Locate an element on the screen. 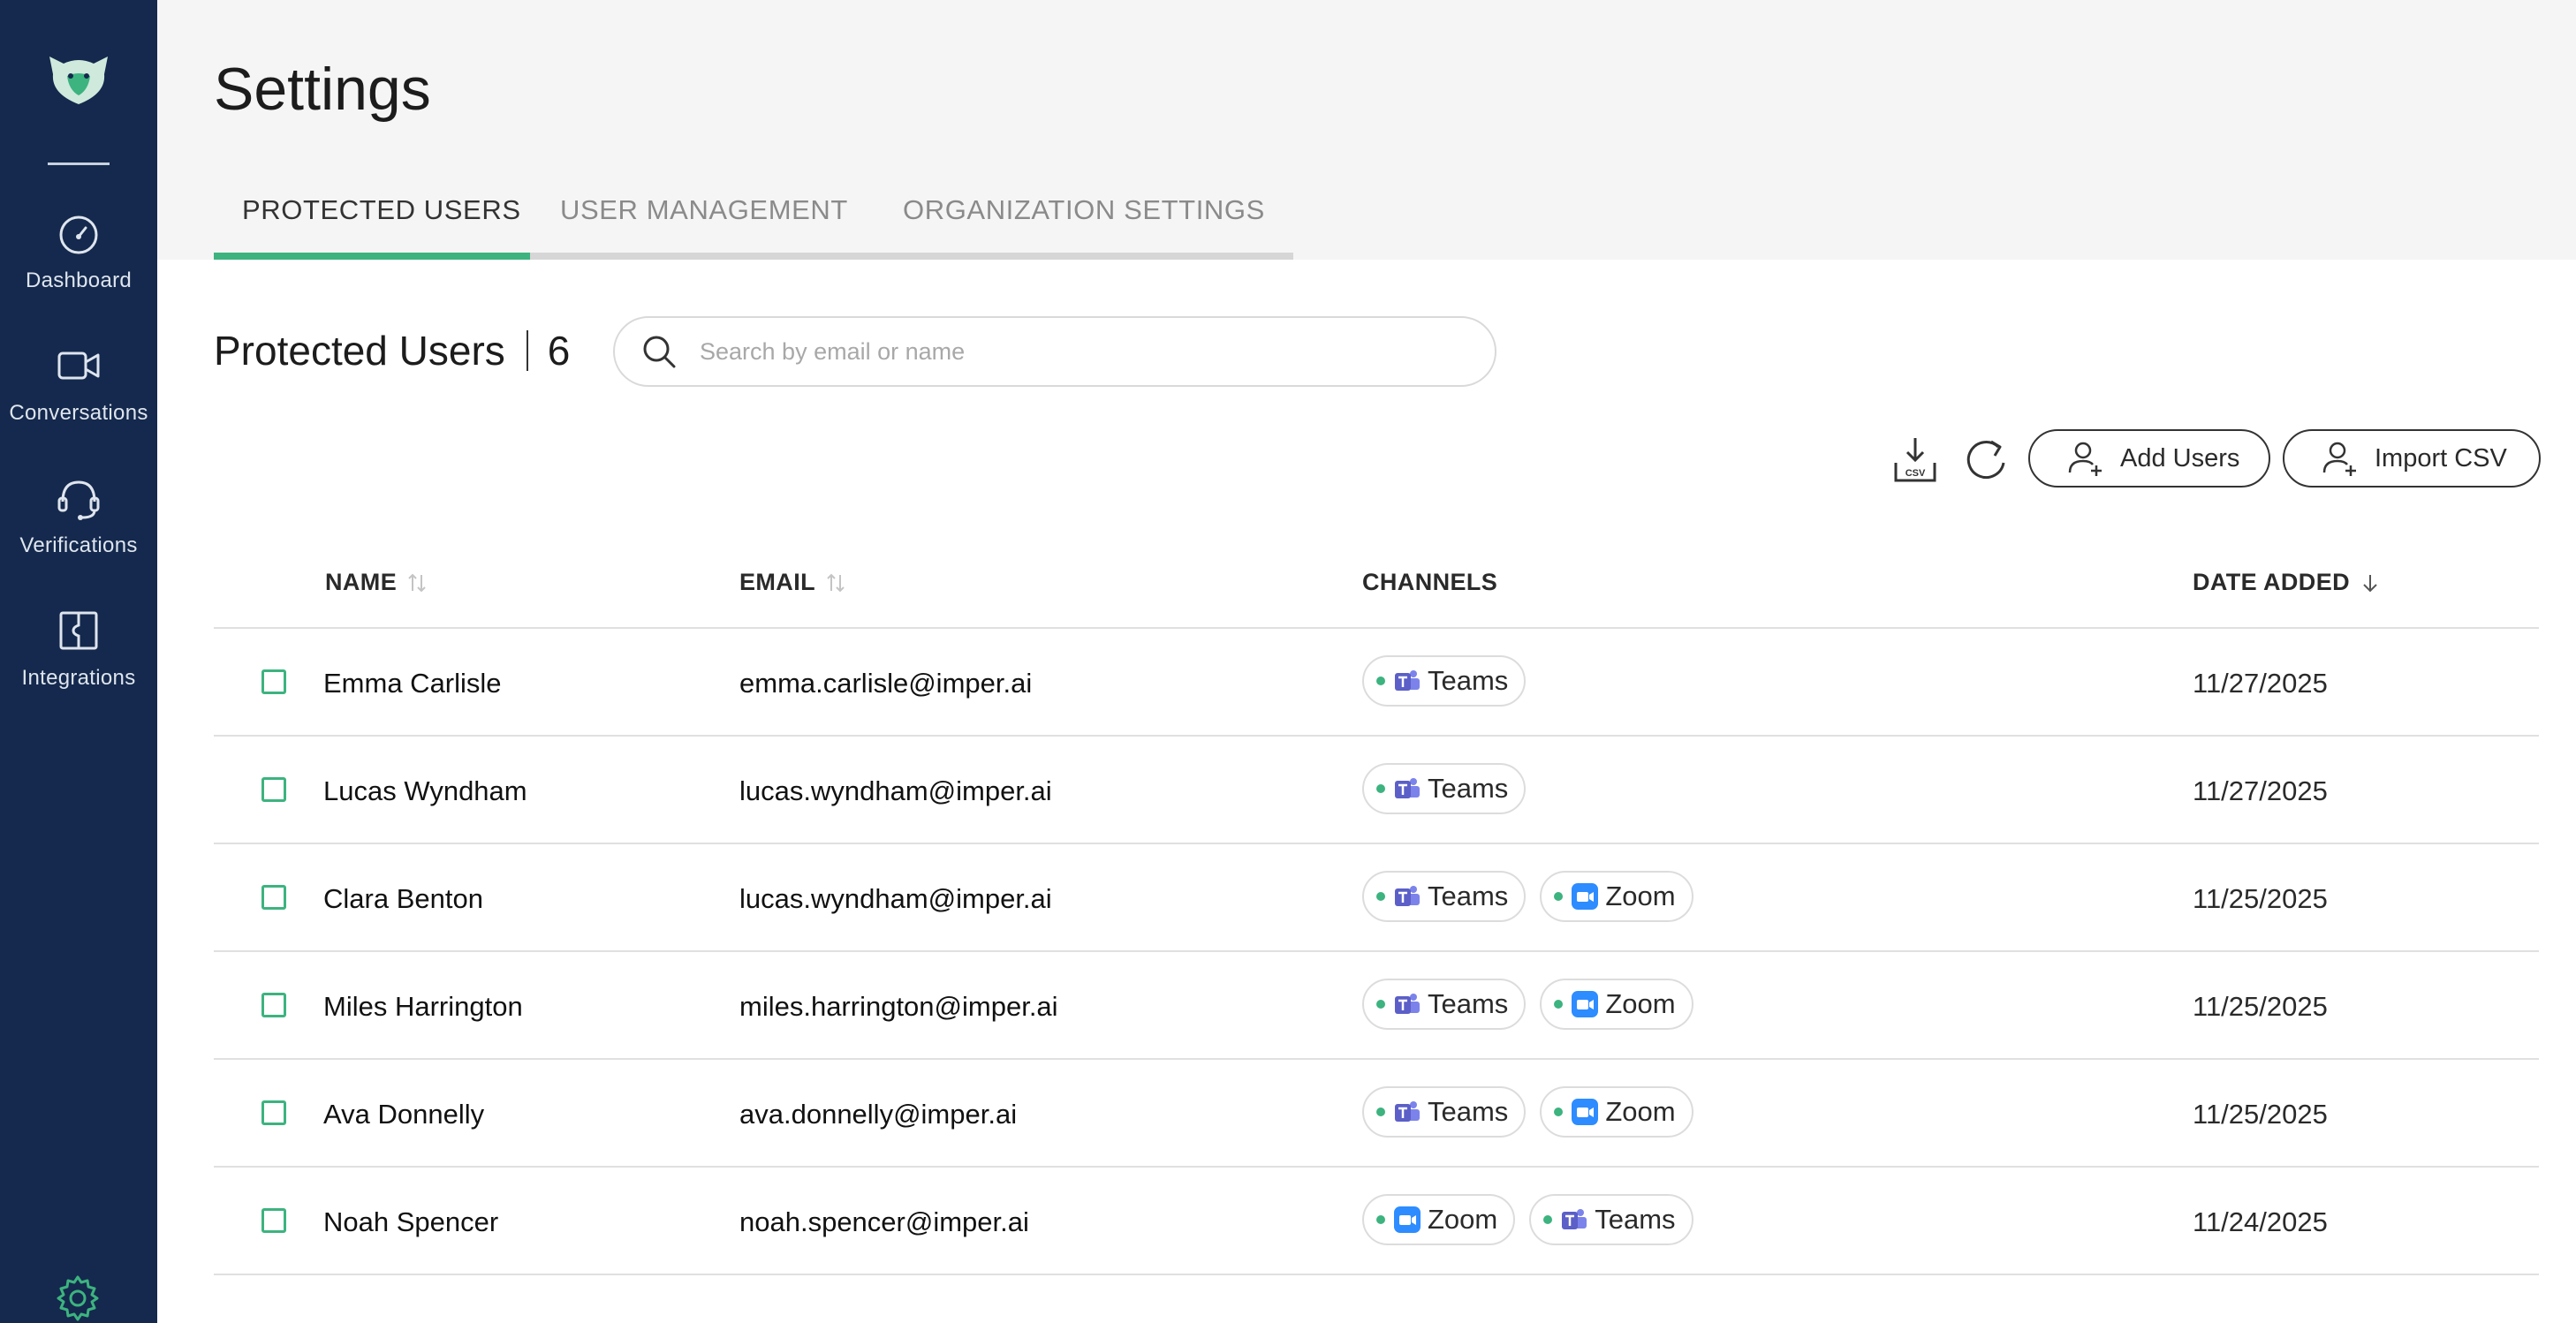  sort-descending-icon is located at coordinates (2370, 583).